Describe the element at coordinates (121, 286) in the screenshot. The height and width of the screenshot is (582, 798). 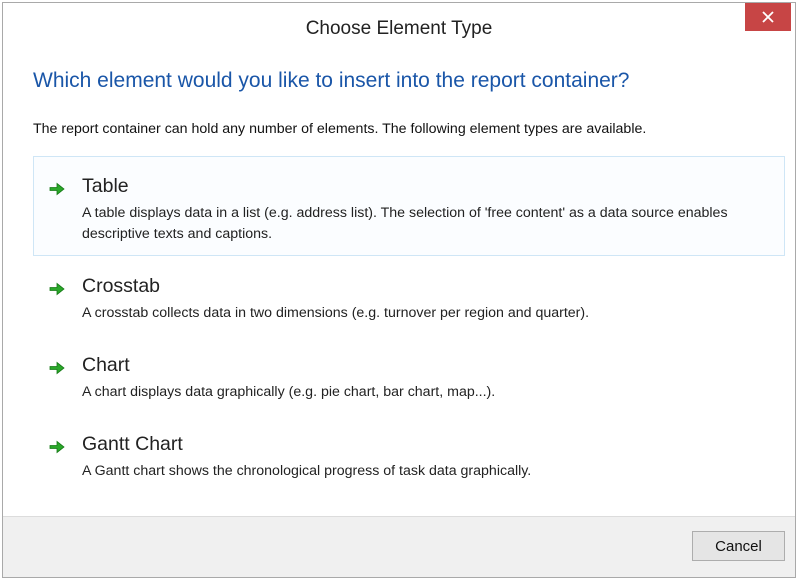
I see `option-title: Crosstab` at that location.